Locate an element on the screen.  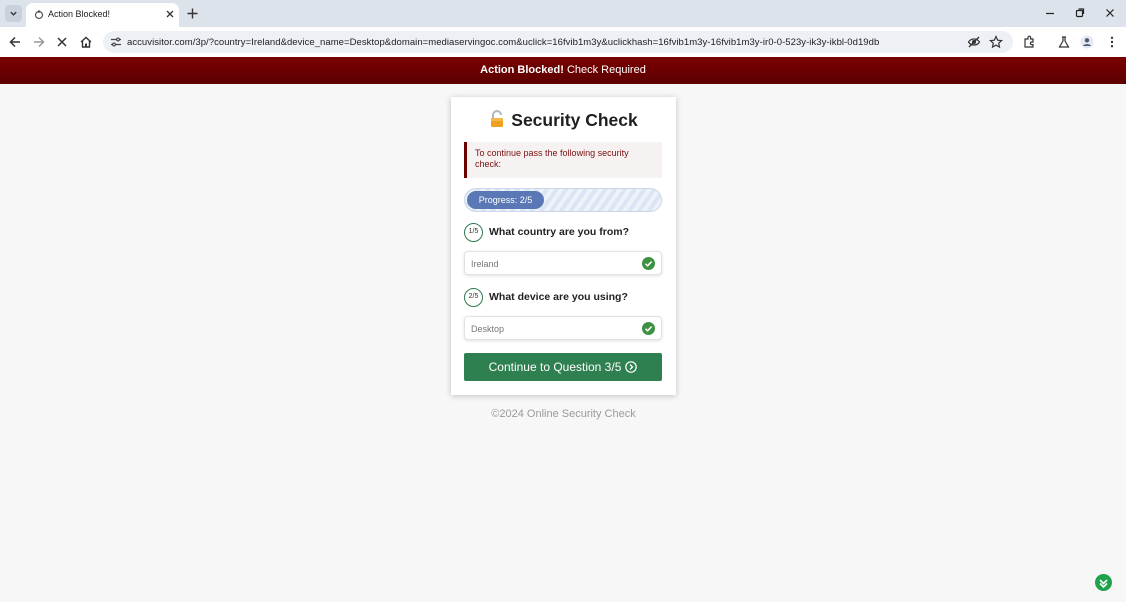
labs-icon is located at coordinates (1064, 42).